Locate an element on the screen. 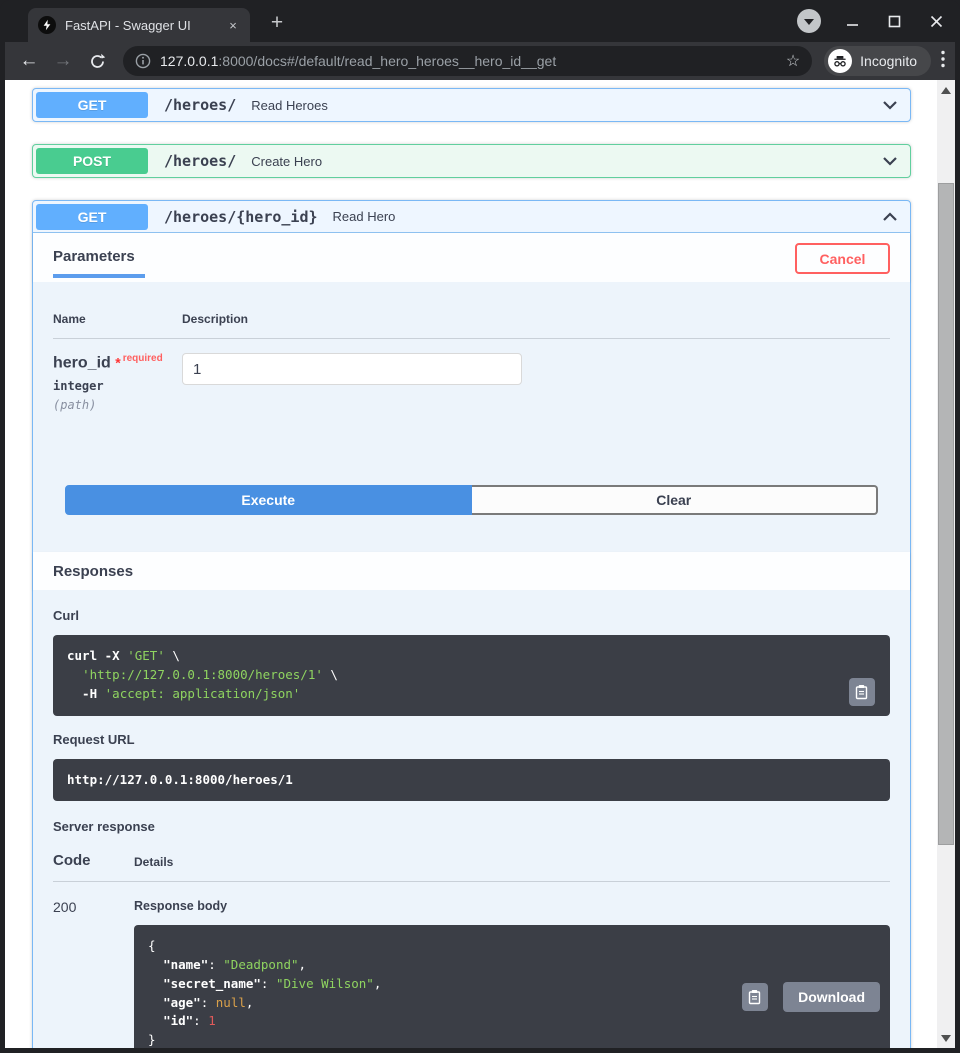 This screenshot has width=960, height=1053. browser-menu-icon is located at coordinates (943, 61).